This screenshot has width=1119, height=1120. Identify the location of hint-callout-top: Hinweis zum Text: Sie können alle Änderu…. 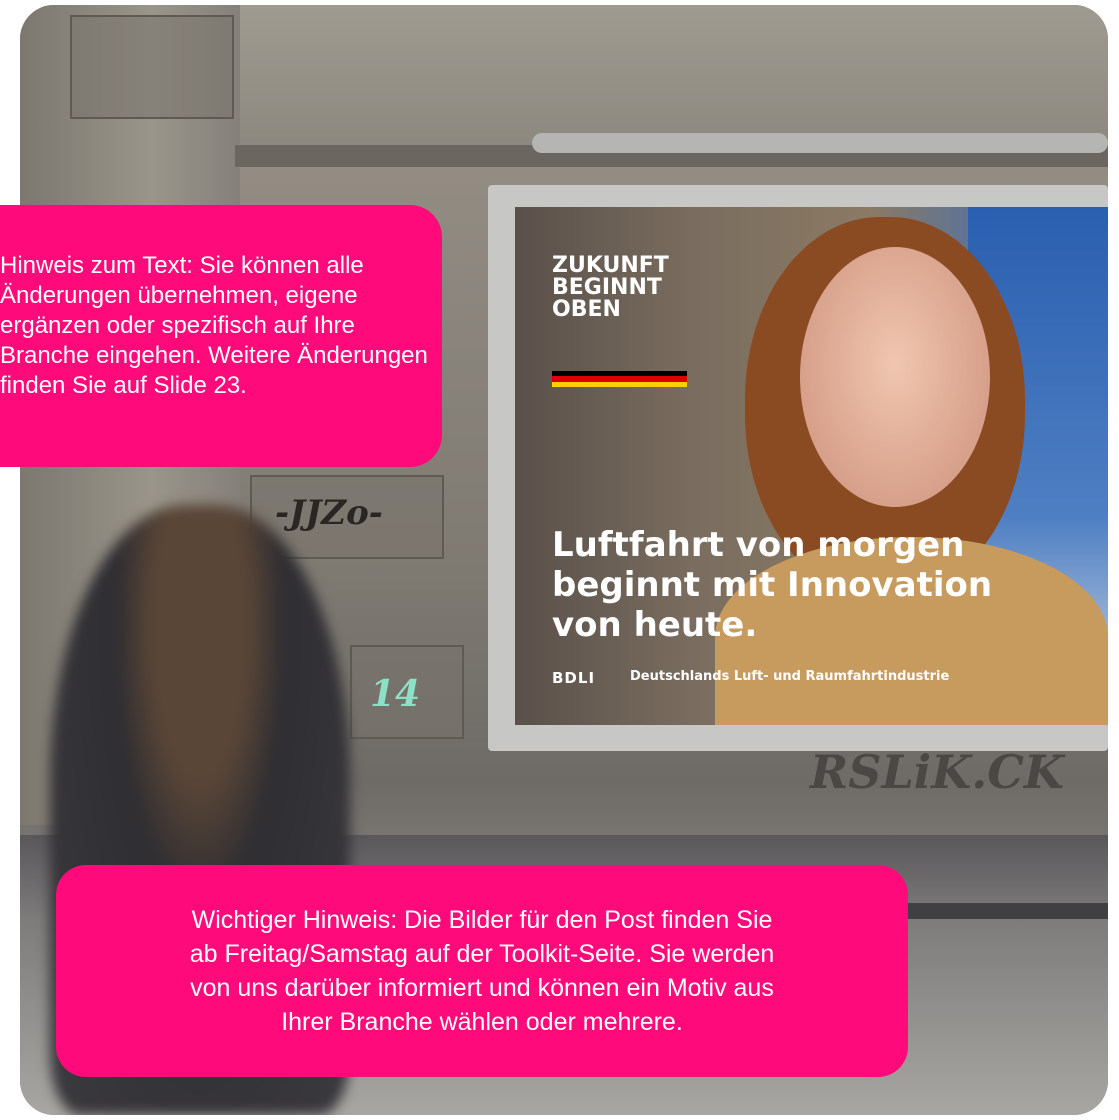
(221, 336).